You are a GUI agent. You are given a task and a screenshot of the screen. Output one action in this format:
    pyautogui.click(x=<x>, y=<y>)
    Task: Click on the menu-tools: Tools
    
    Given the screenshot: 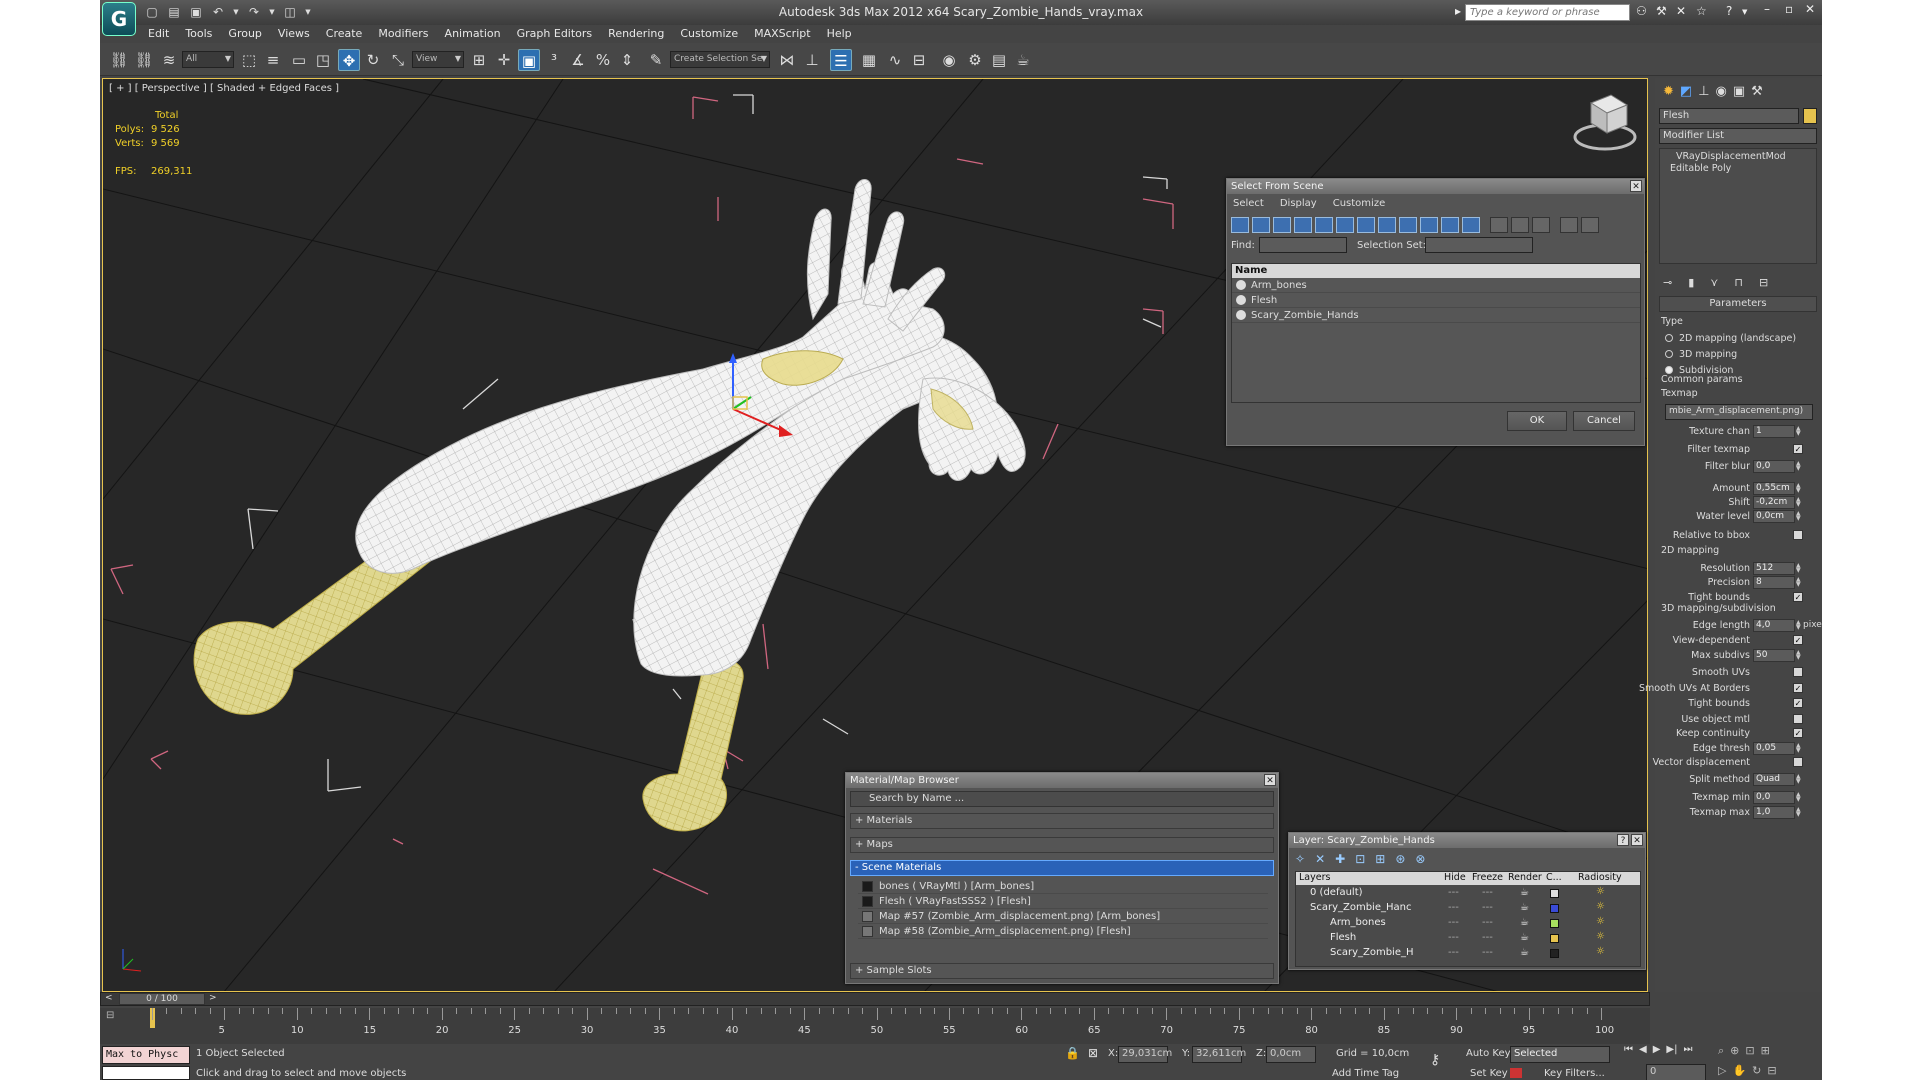 What is the action you would take?
    pyautogui.click(x=198, y=34)
    